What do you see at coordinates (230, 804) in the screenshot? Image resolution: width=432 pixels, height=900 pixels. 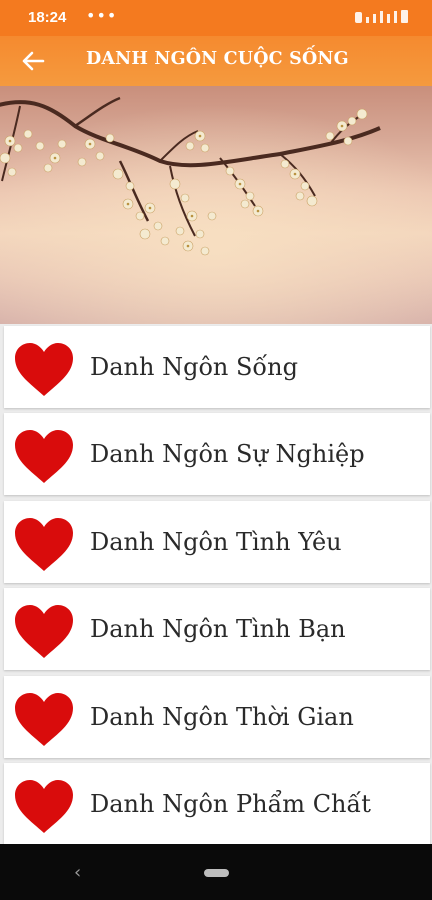 I see `list-item-label: Danh Ngôn Phẩm Chất` at bounding box center [230, 804].